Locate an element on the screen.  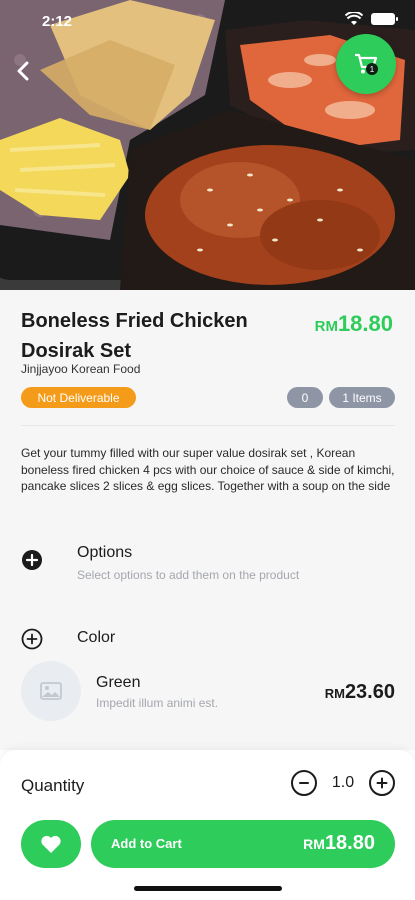
minus-icon is located at coordinates (304, 783).